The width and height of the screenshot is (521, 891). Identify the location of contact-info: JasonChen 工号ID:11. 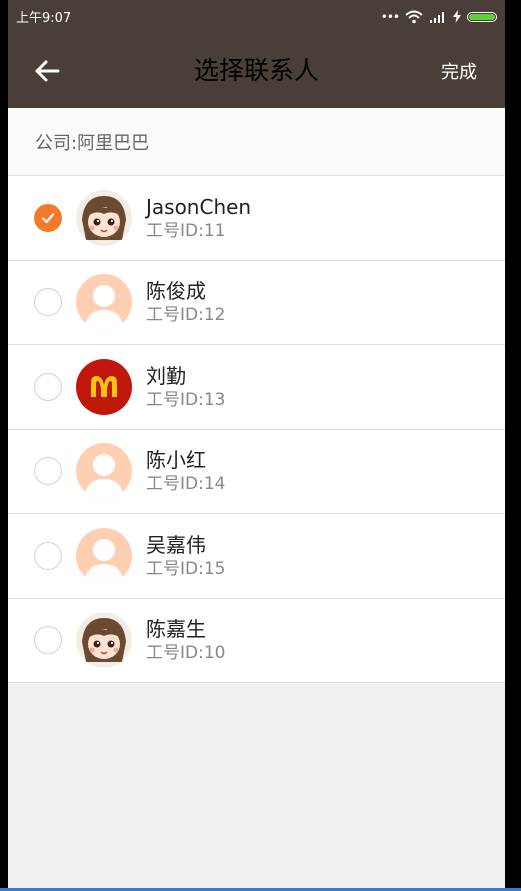
(198, 218).